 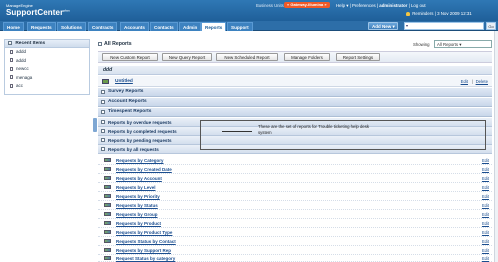 I want to click on new-query-report-button: New Query Report, so click(x=187, y=57).